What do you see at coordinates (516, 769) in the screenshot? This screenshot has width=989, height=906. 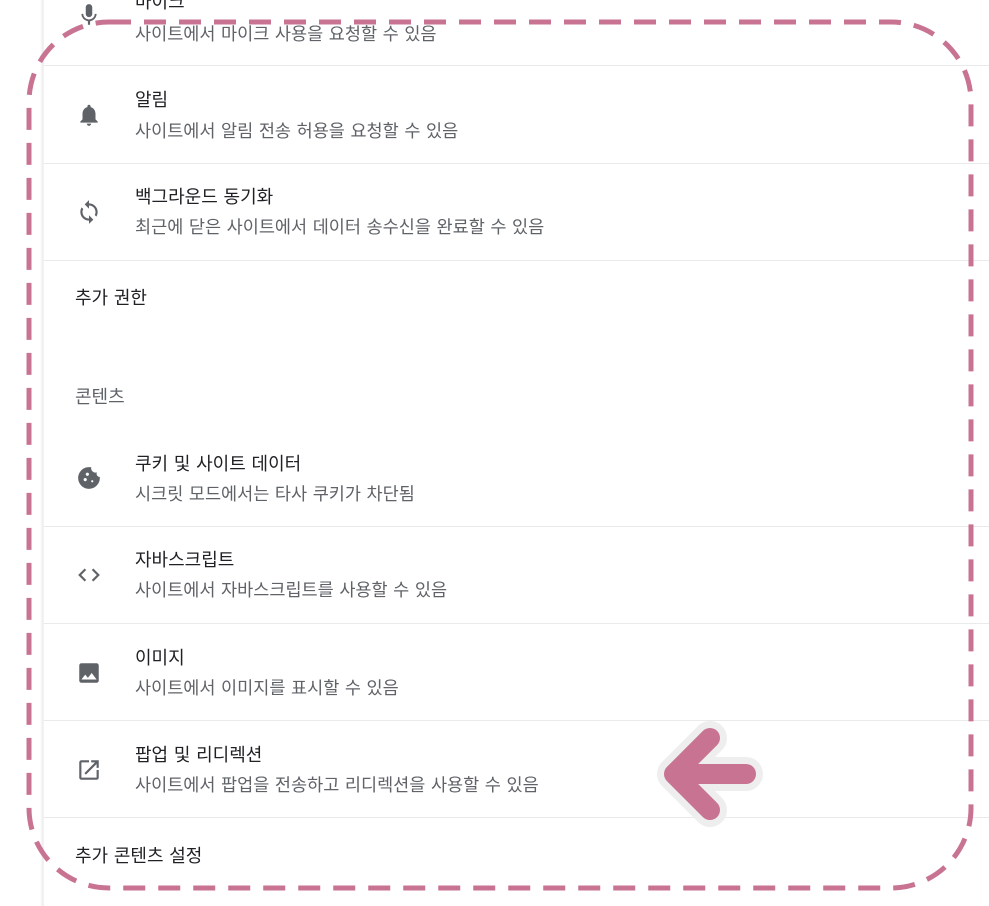 I see `content-row-popups: 팝업 및 리디렉션 사이트에서 팝업을 전송하고 리디렉션을 사용할 수 있음` at bounding box center [516, 769].